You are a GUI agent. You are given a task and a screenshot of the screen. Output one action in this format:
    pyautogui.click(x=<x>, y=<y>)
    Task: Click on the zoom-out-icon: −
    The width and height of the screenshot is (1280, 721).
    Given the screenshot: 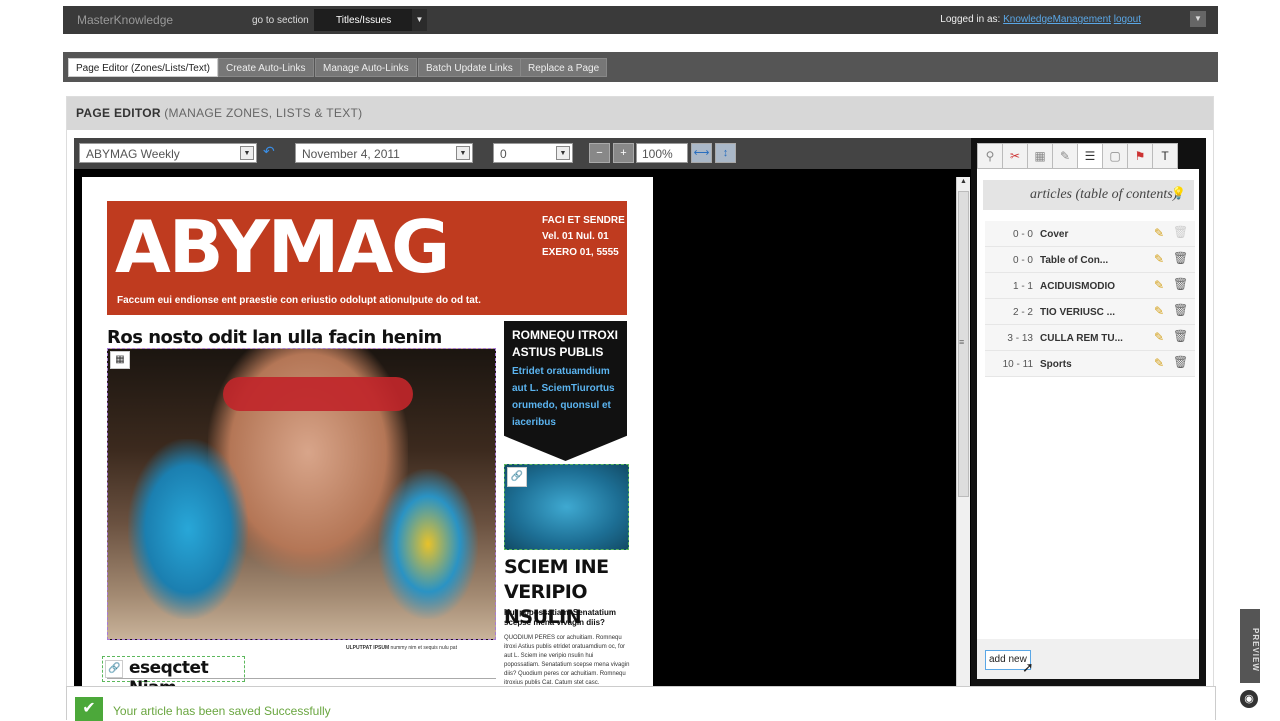 What is the action you would take?
    pyautogui.click(x=599, y=153)
    